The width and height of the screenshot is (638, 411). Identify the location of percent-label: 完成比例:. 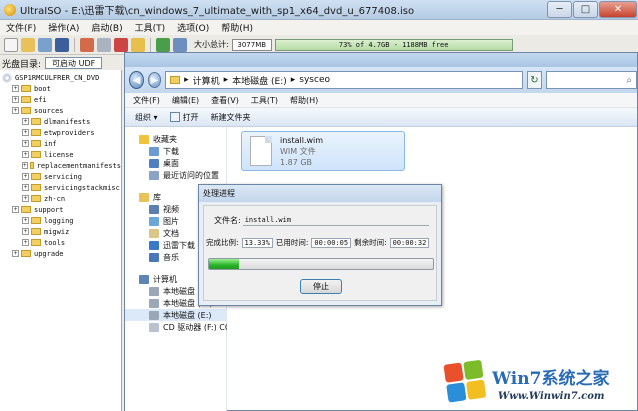
(222, 242).